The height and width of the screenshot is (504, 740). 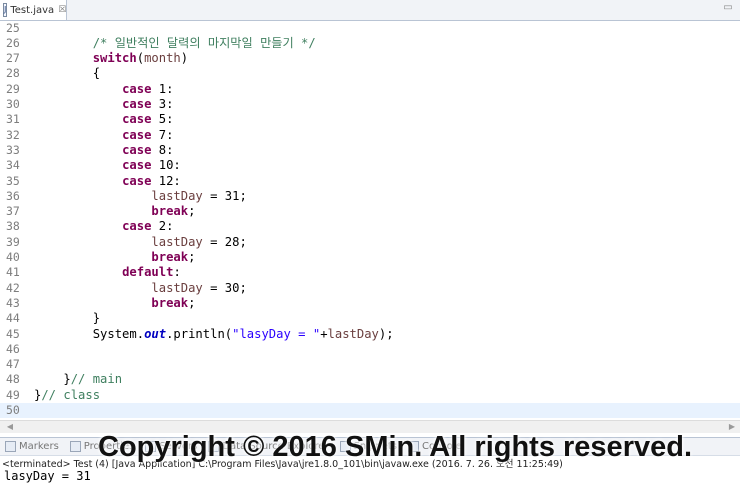 What do you see at coordinates (370, 211) in the screenshot?
I see `code-line: 37 break;` at bounding box center [370, 211].